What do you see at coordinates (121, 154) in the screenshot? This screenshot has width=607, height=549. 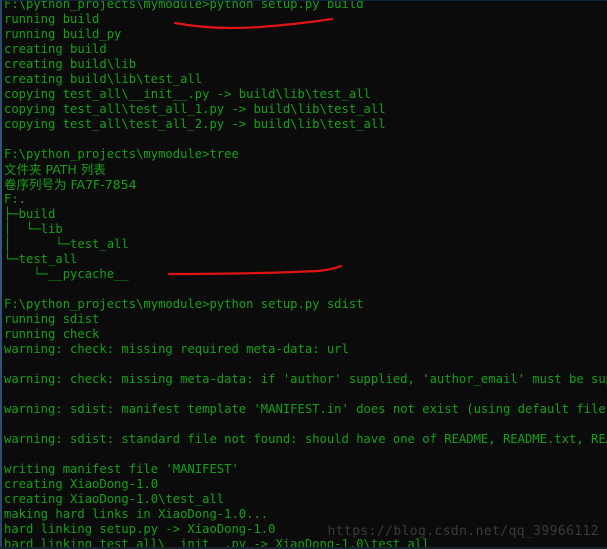 I see `console-line: F:\python_projects\mymodule>tree` at bounding box center [121, 154].